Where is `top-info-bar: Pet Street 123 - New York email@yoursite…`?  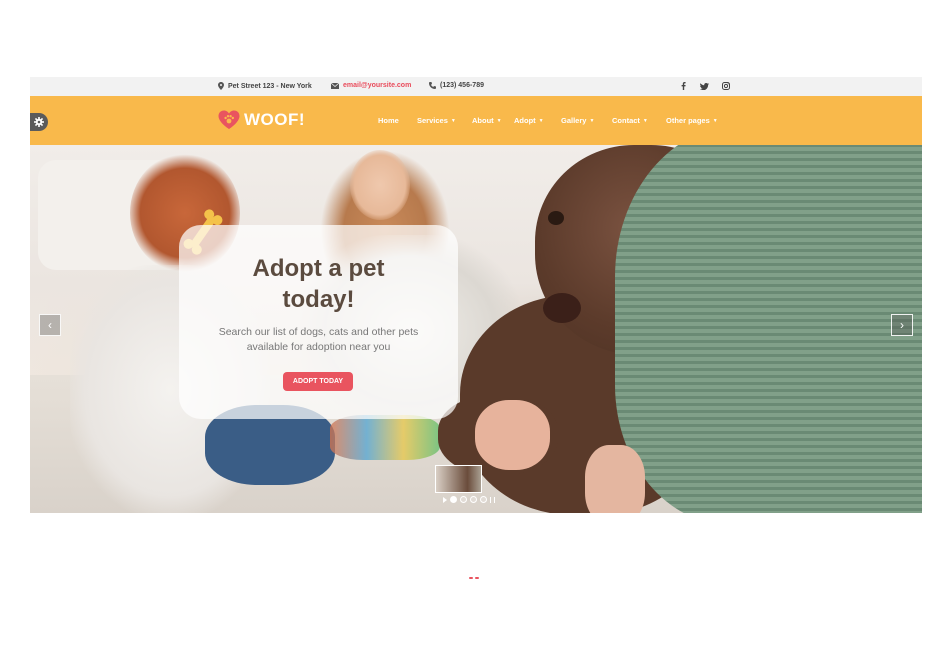 top-info-bar: Pet Street 123 - New York email@yoursite… is located at coordinates (476, 86).